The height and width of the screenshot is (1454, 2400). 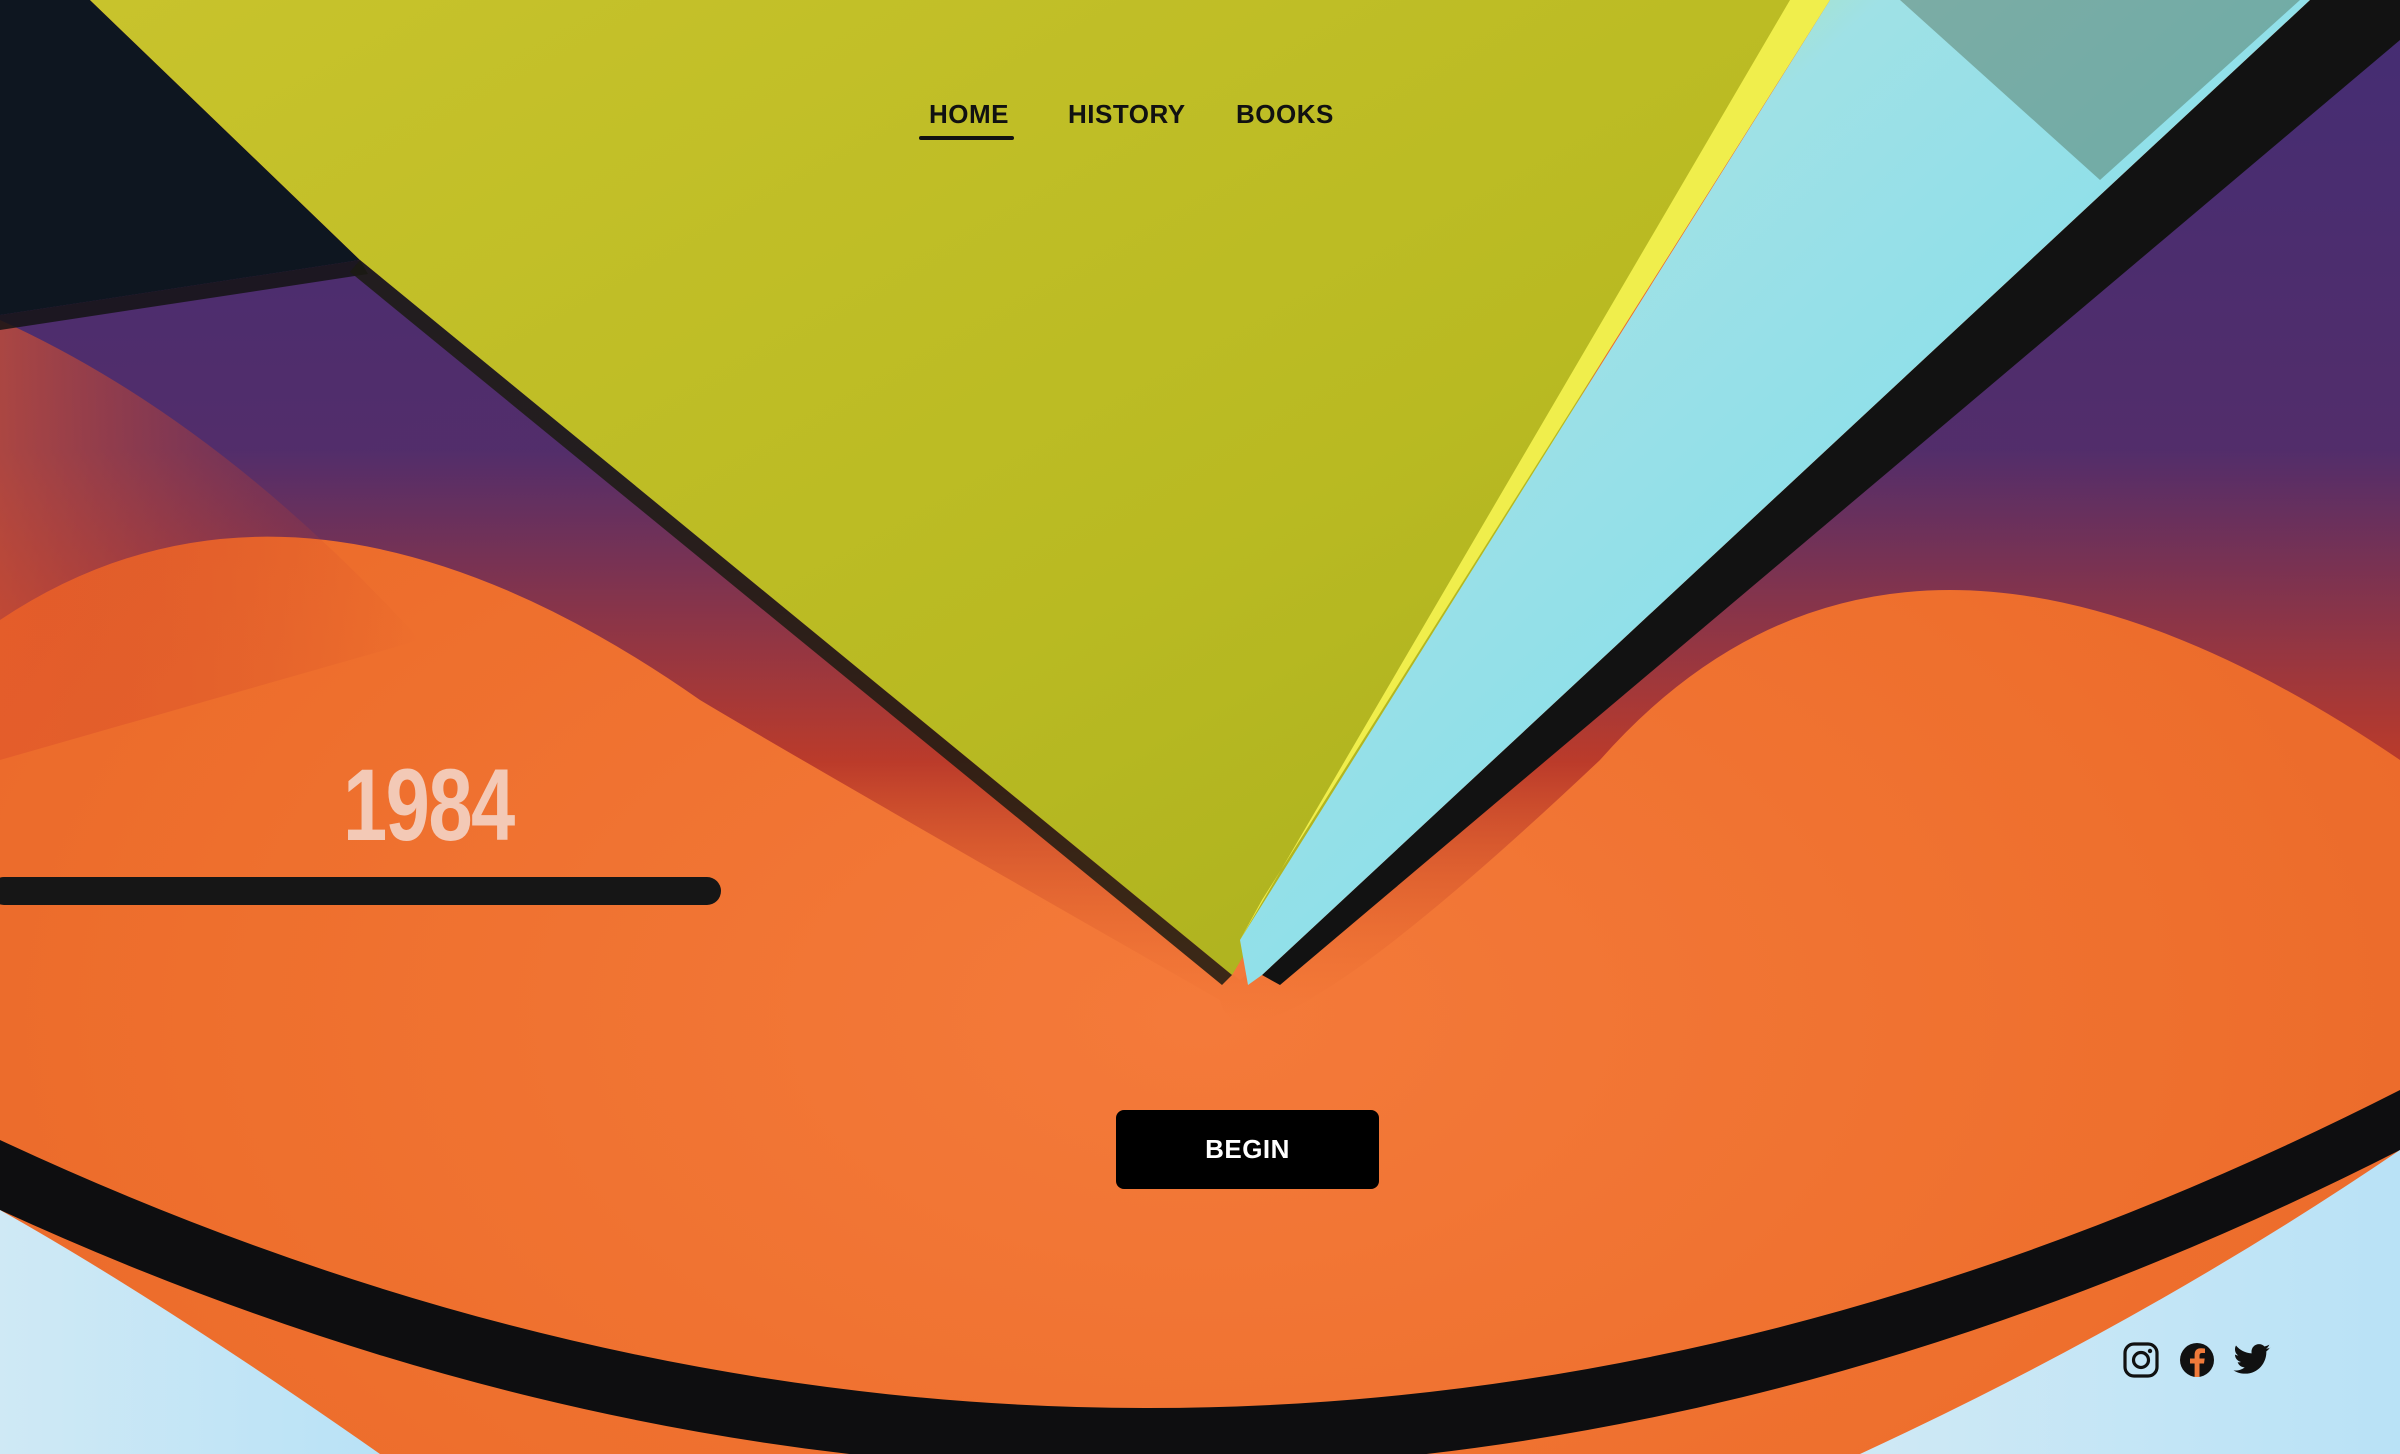 What do you see at coordinates (360, 891) in the screenshot?
I see `timeline-bar` at bounding box center [360, 891].